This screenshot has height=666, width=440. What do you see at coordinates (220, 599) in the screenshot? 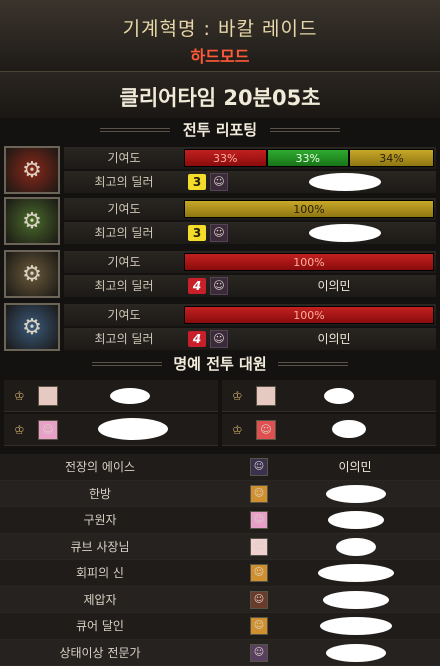
I see `award-row: 제압자 ☺` at bounding box center [220, 599].